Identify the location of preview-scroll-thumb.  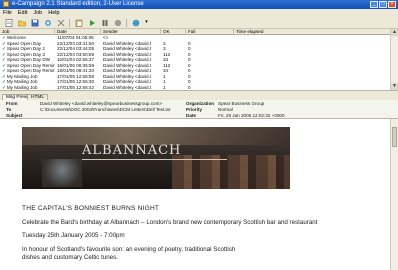
(394, 137).